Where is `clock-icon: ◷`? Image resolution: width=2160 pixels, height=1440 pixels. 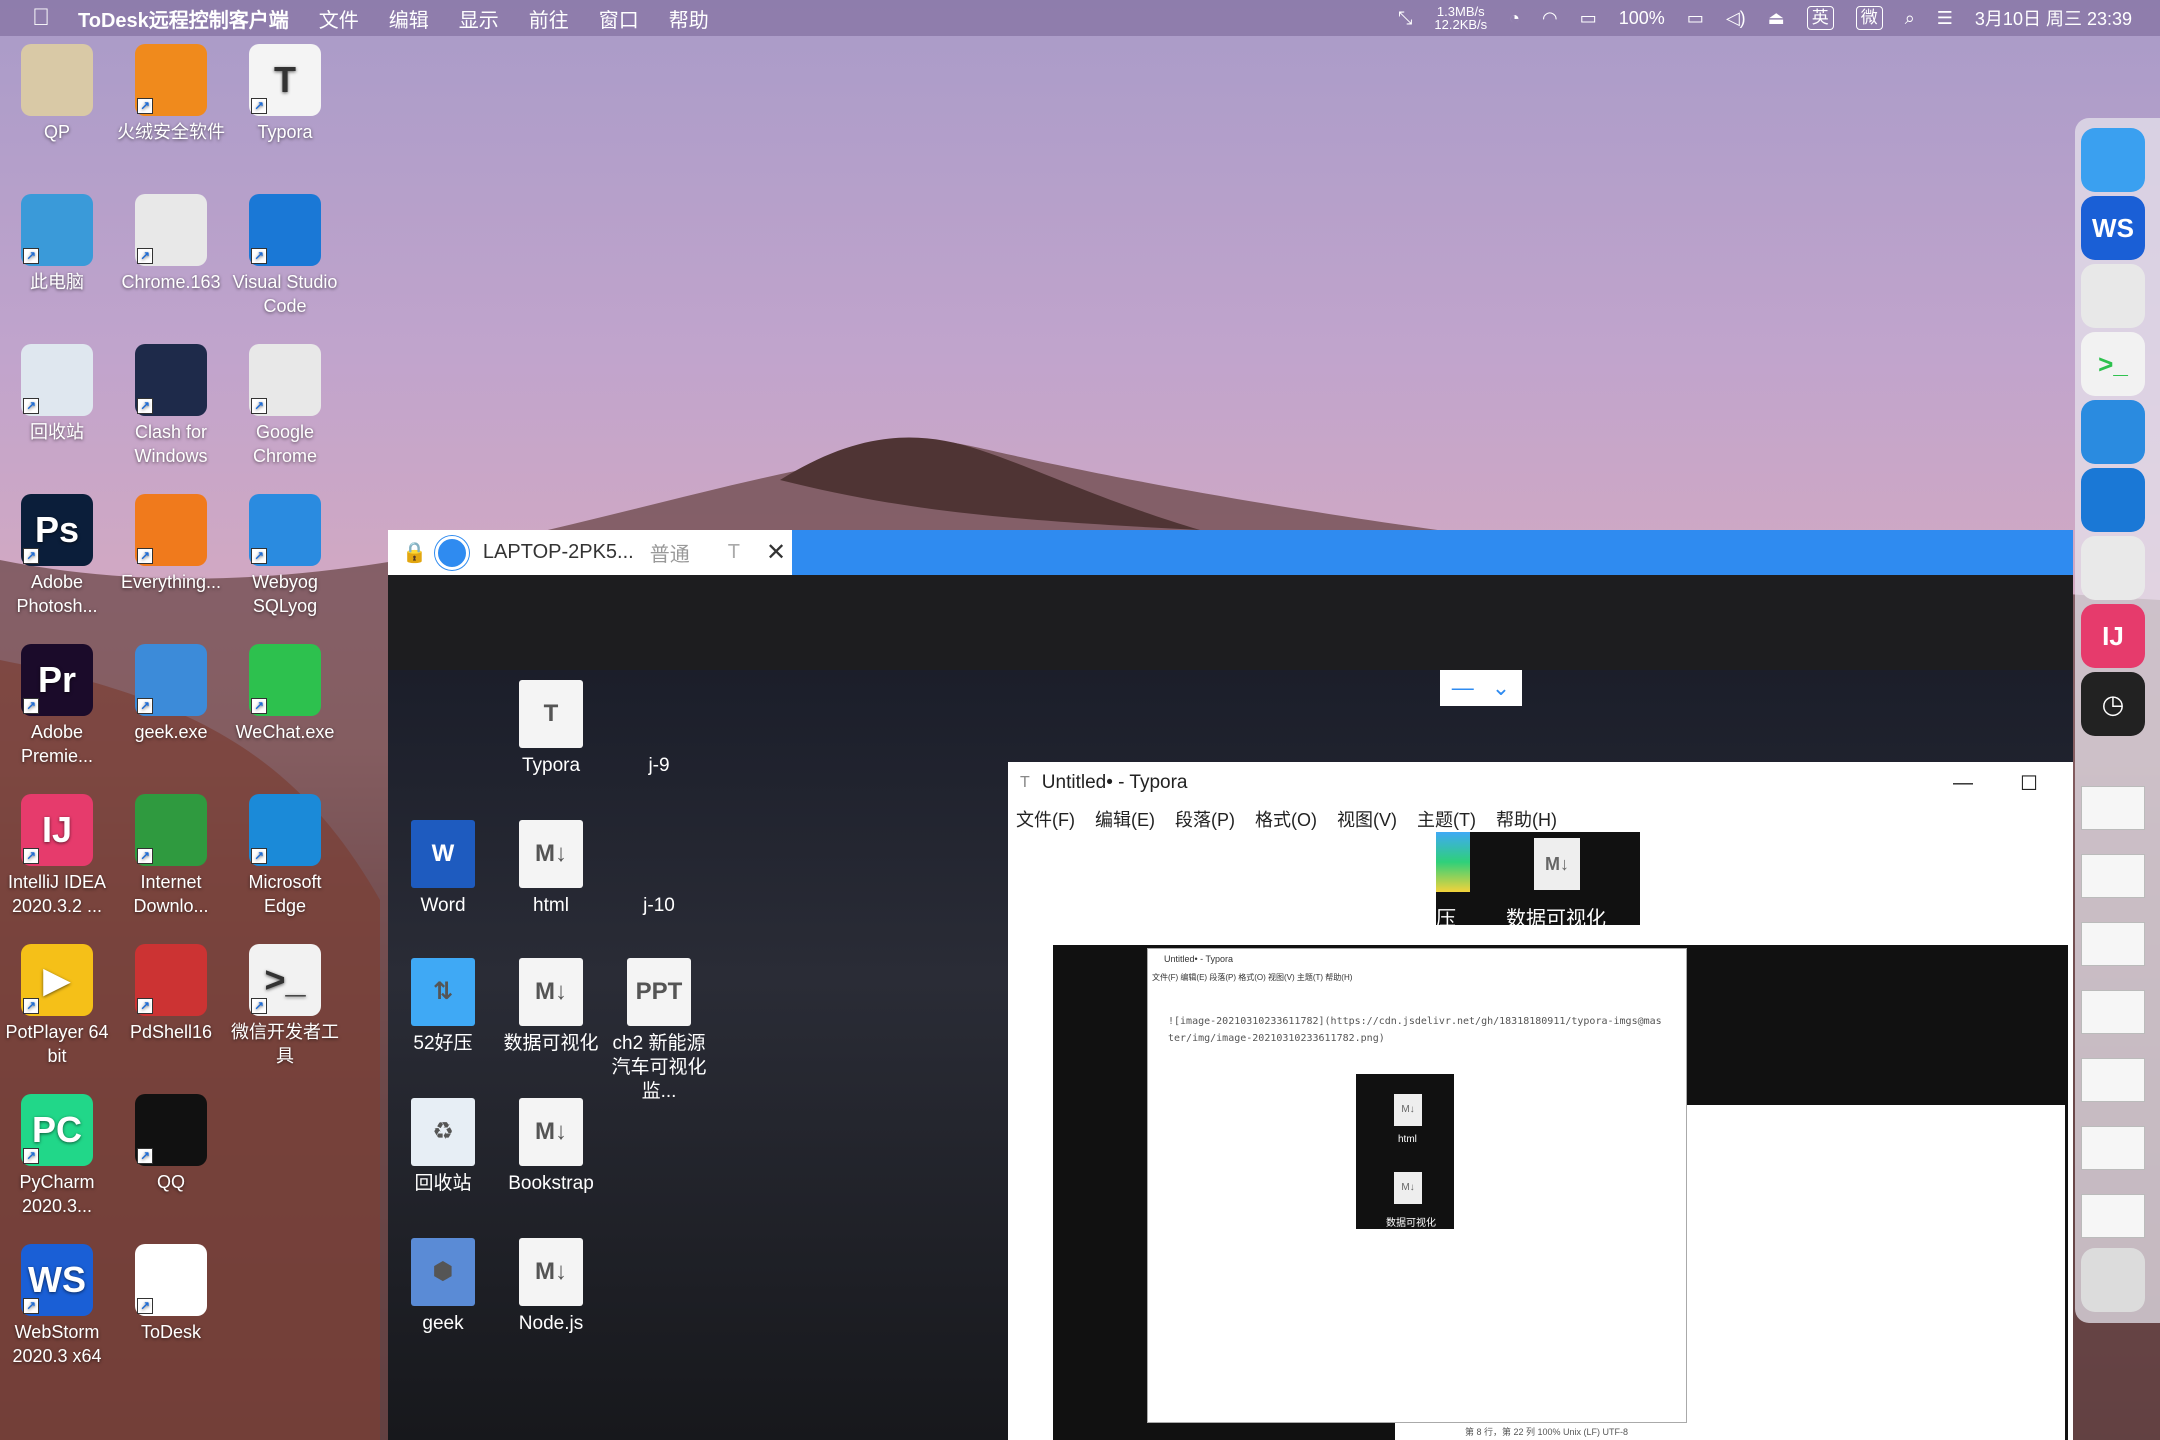
clock-icon: ◷ is located at coordinates (2113, 704).